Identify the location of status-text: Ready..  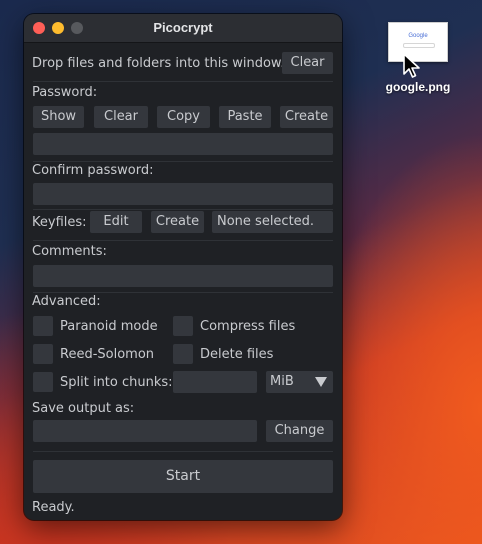
(53, 507).